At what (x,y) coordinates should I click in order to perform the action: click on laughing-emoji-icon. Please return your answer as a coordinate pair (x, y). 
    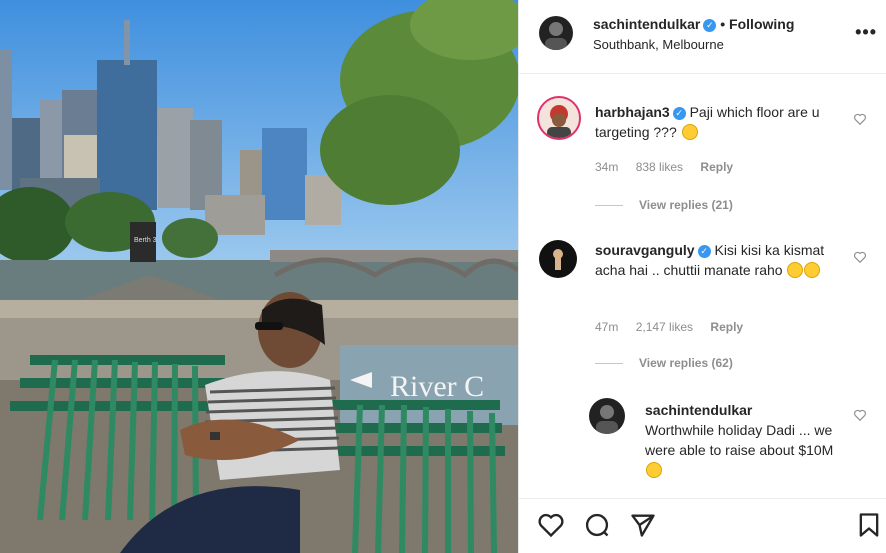
    Looking at the image, I should click on (795, 270).